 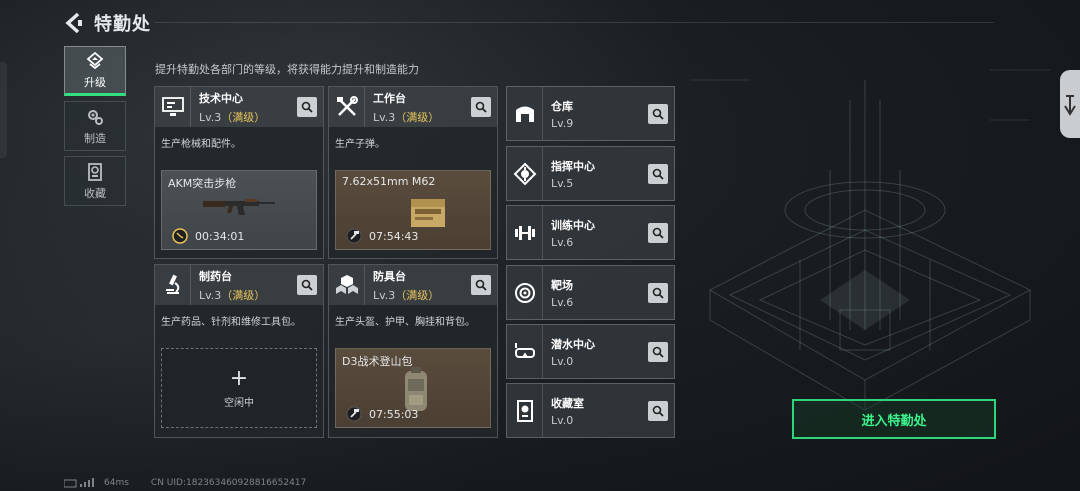 I want to click on tools-icon, so click(x=347, y=107).